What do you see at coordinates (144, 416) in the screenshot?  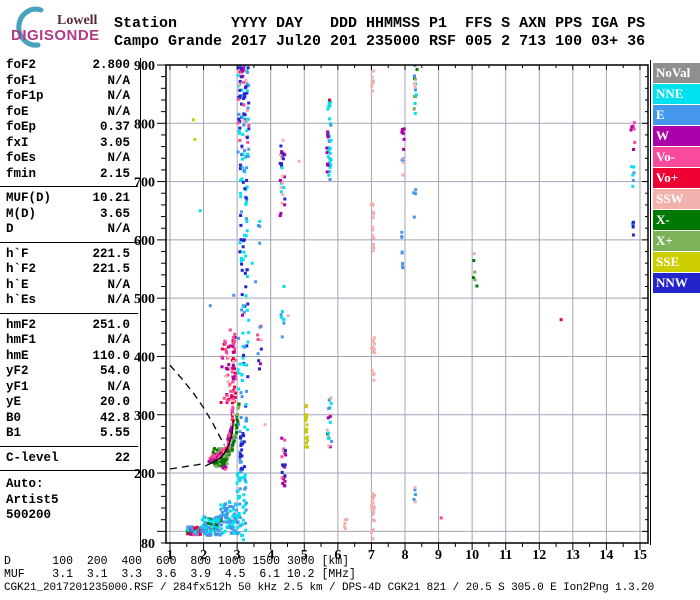 I see `svg-text: 300` at bounding box center [144, 416].